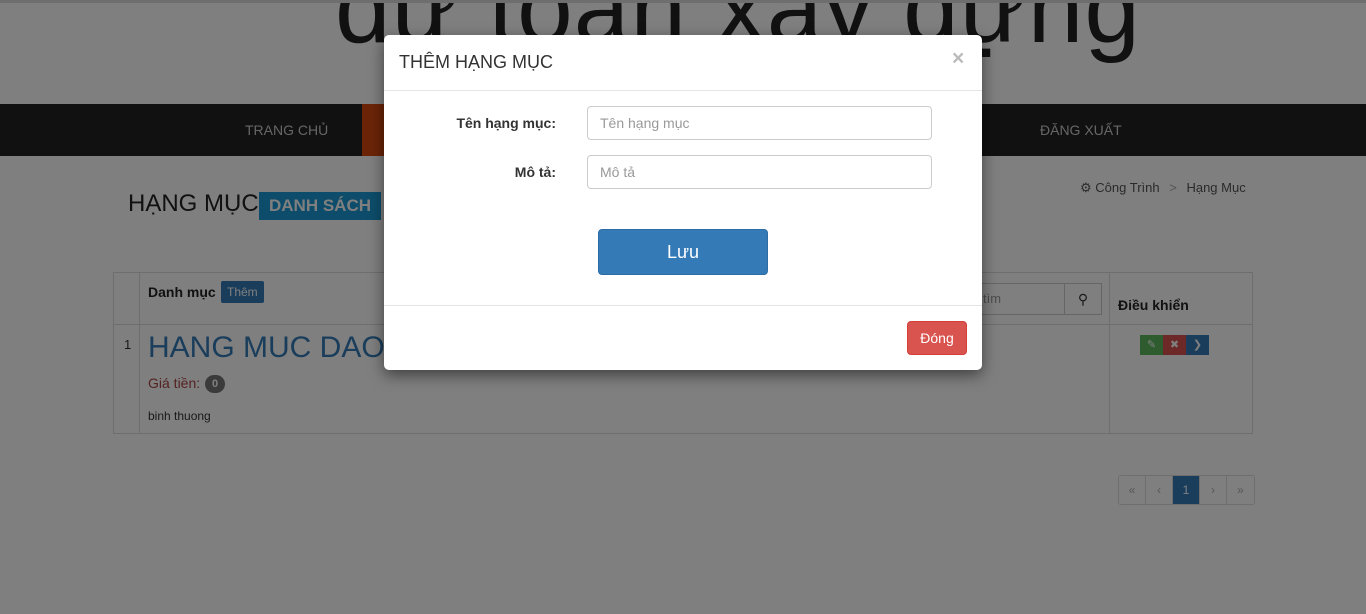  What do you see at coordinates (759, 123) in the screenshot?
I see `name-field-input` at bounding box center [759, 123].